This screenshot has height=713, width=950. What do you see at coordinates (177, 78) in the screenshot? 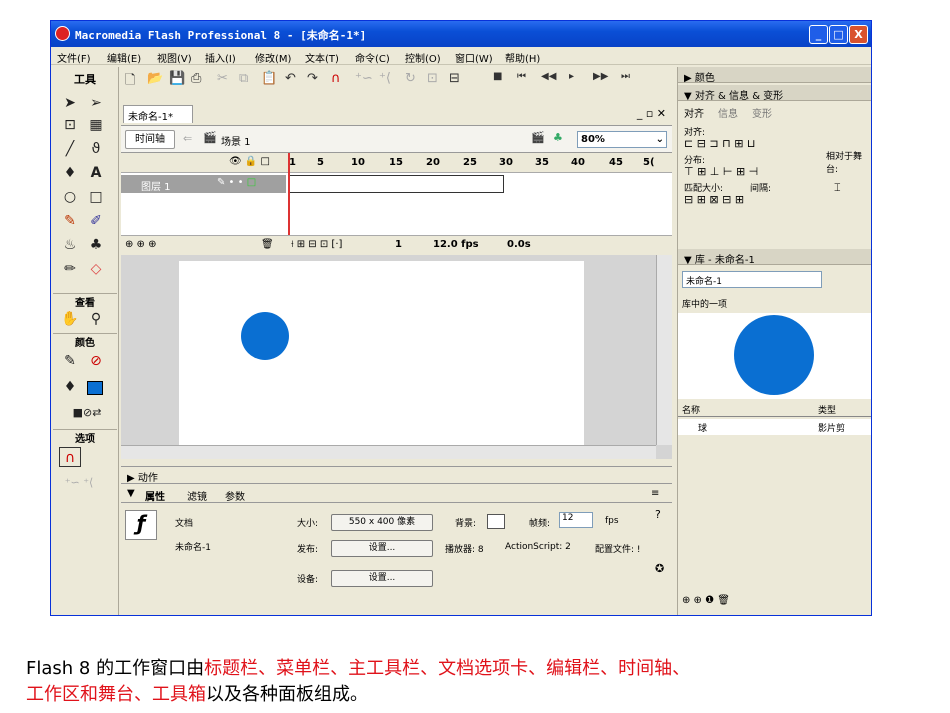
I see `save-icon: 💾` at bounding box center [177, 78].